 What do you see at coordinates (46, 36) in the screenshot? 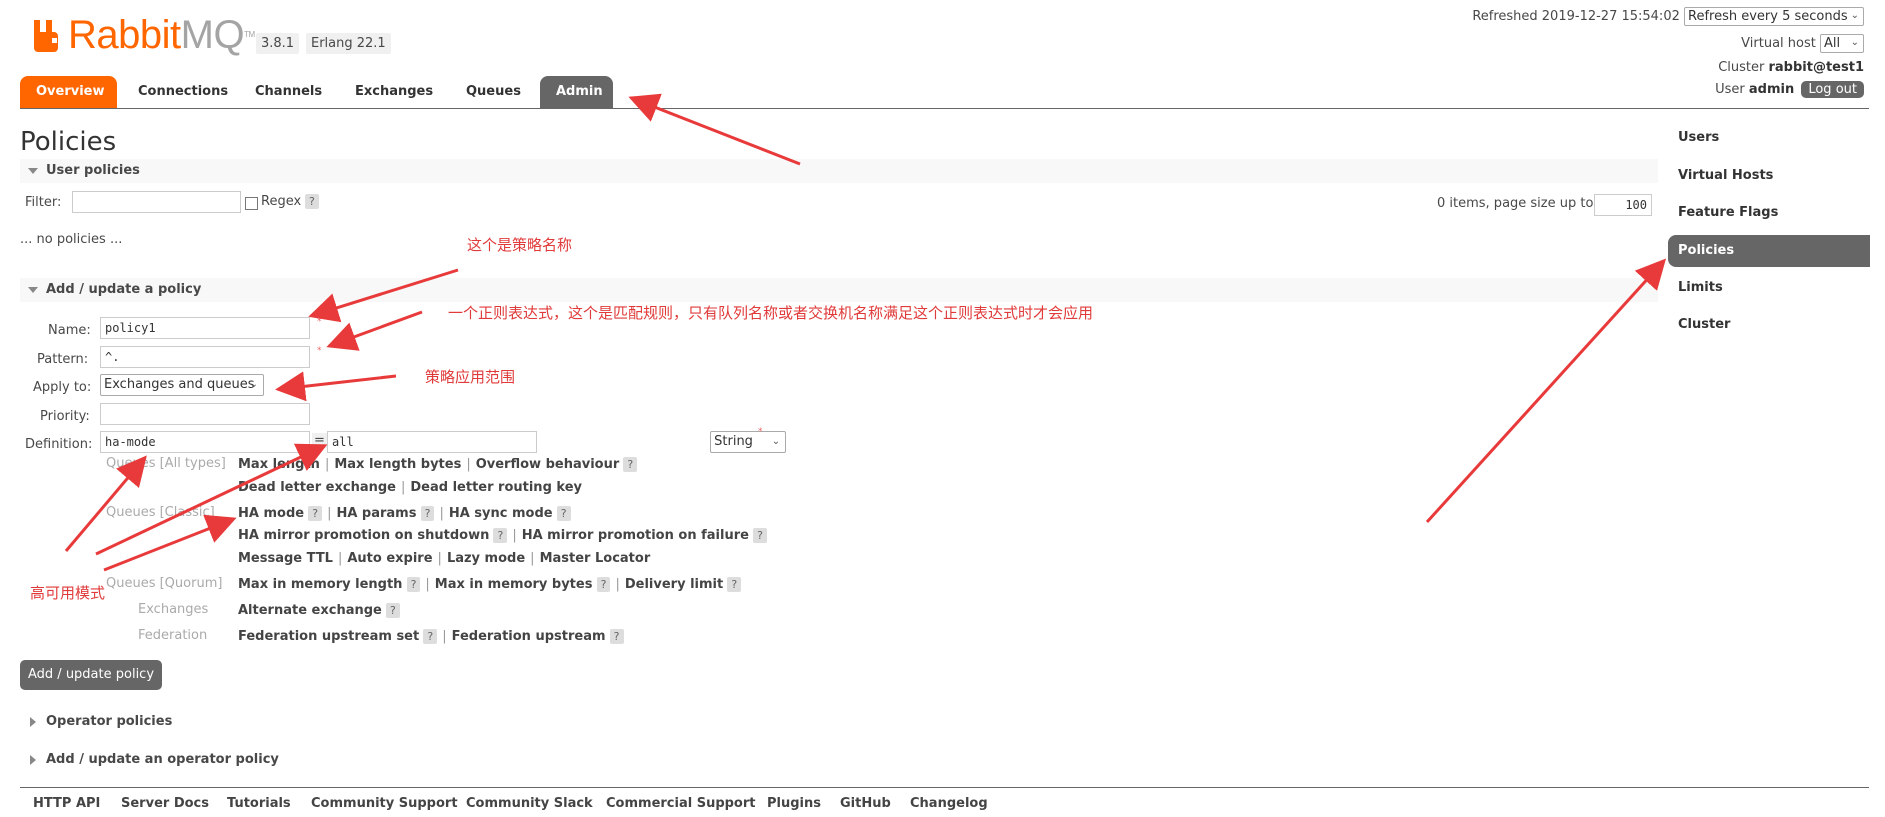
I see `rabbitmq-logo-icon` at bounding box center [46, 36].